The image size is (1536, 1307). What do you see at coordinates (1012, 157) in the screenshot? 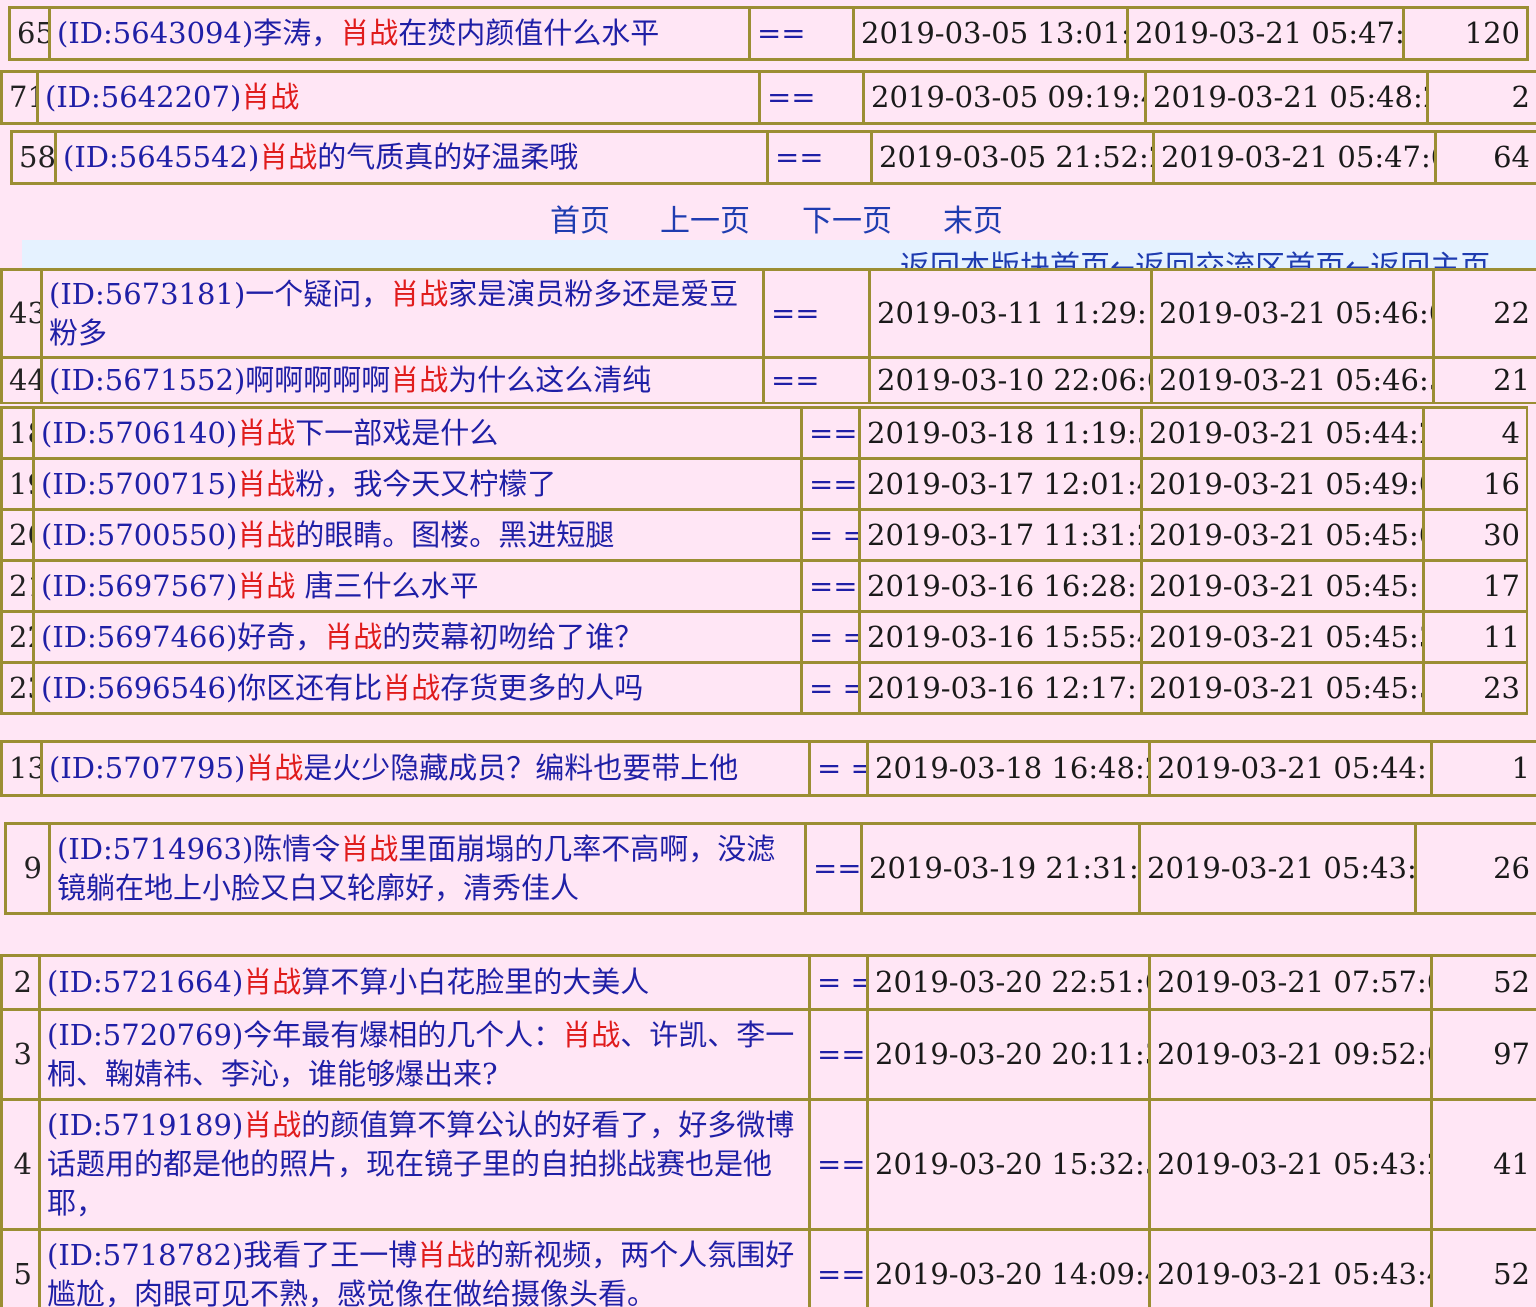
I see `created-time: 2019-03-05 21:52:29` at bounding box center [1012, 157].